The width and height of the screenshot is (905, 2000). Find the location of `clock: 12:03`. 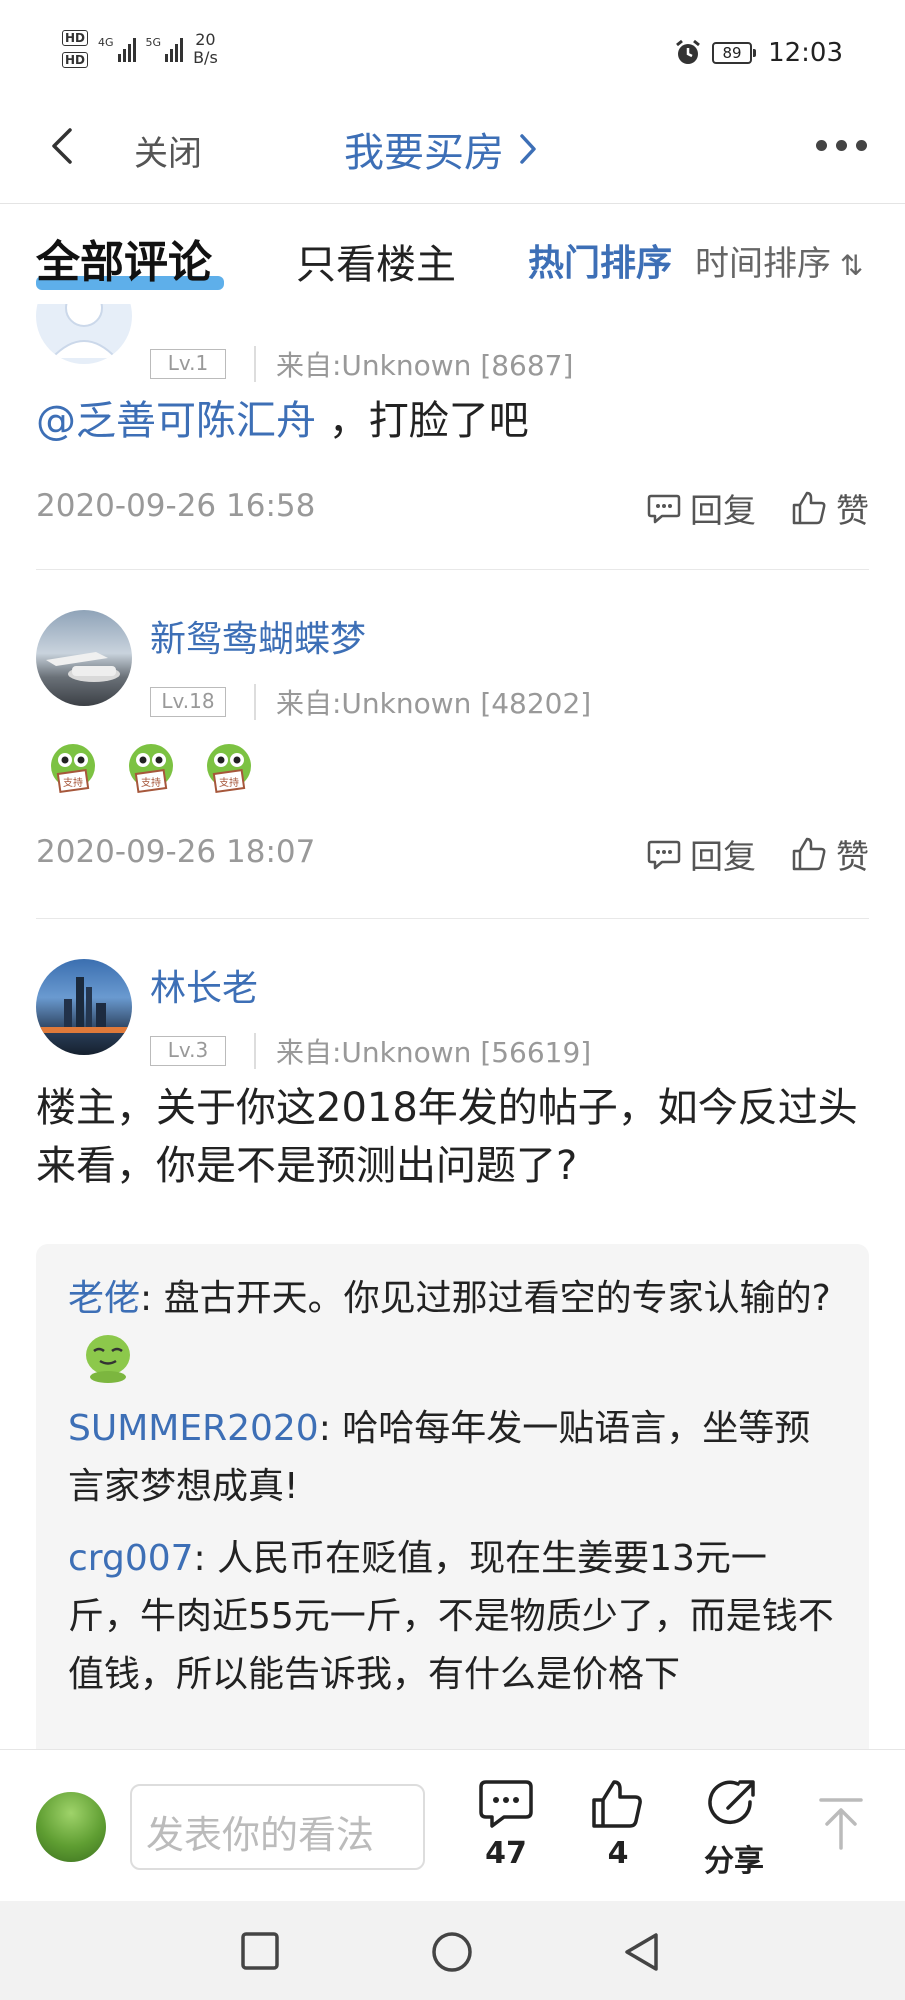

clock: 12:03 is located at coordinates (805, 53).